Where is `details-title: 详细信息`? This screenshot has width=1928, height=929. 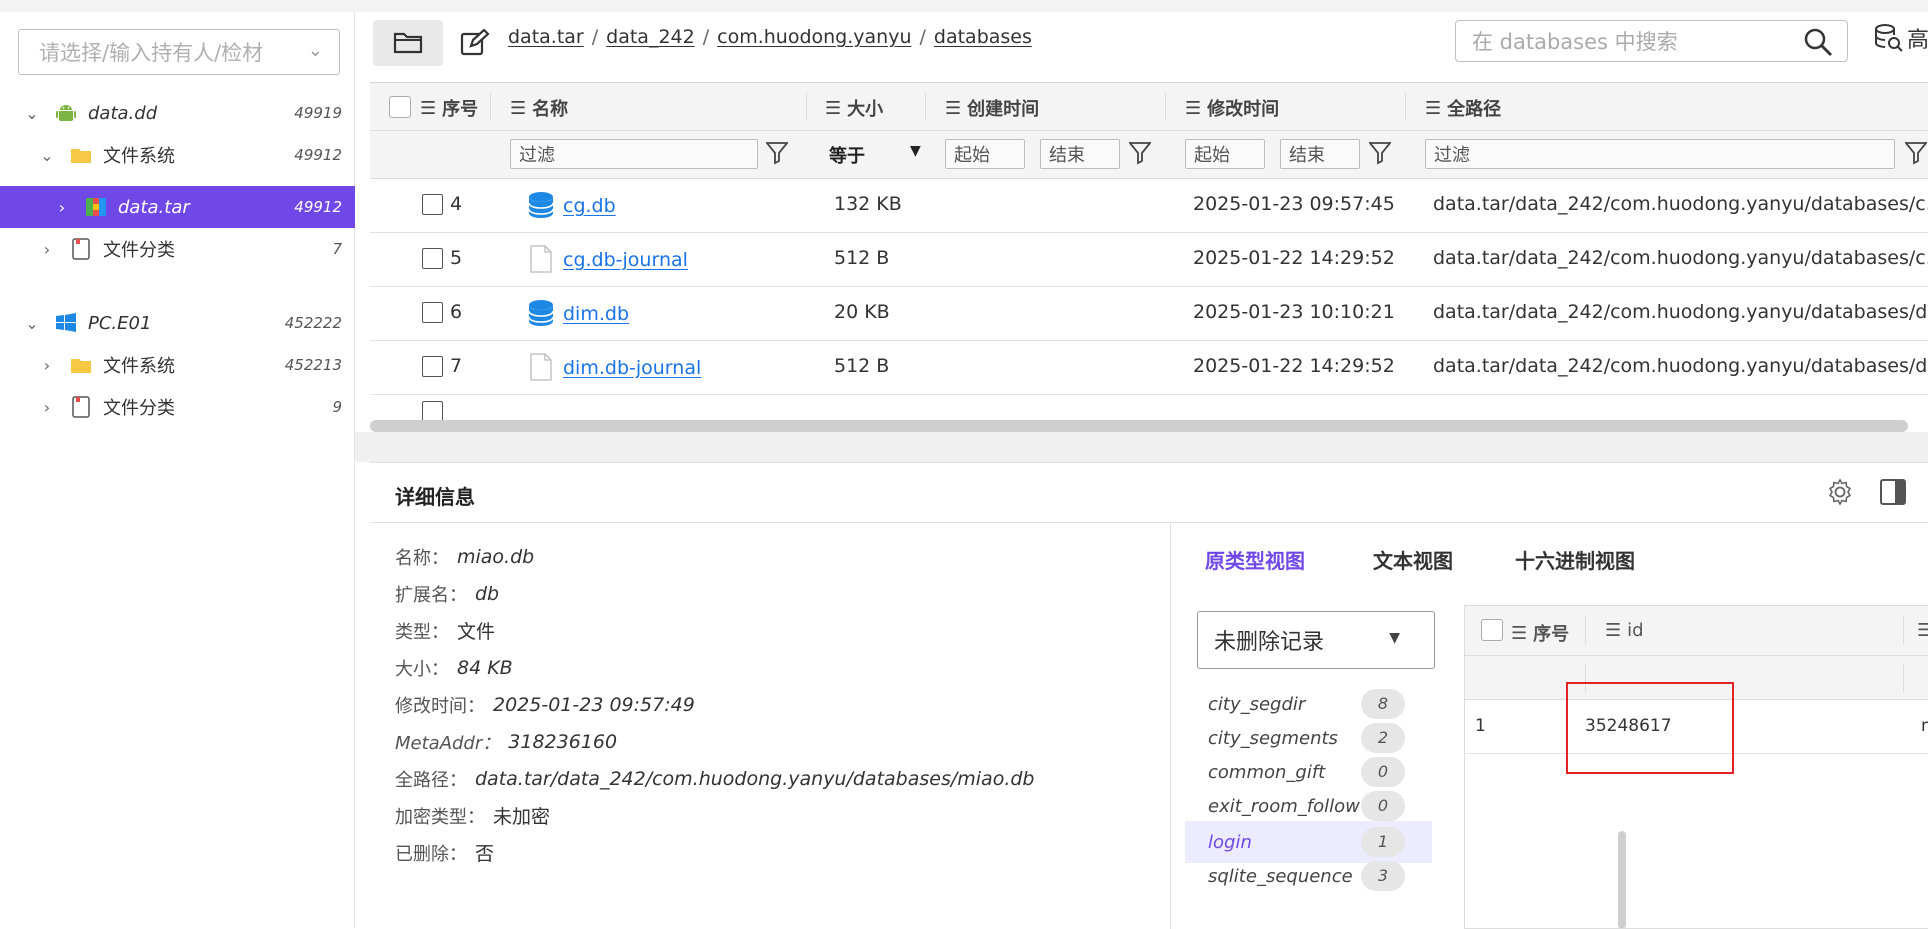
details-title: 详细信息 is located at coordinates (435, 497).